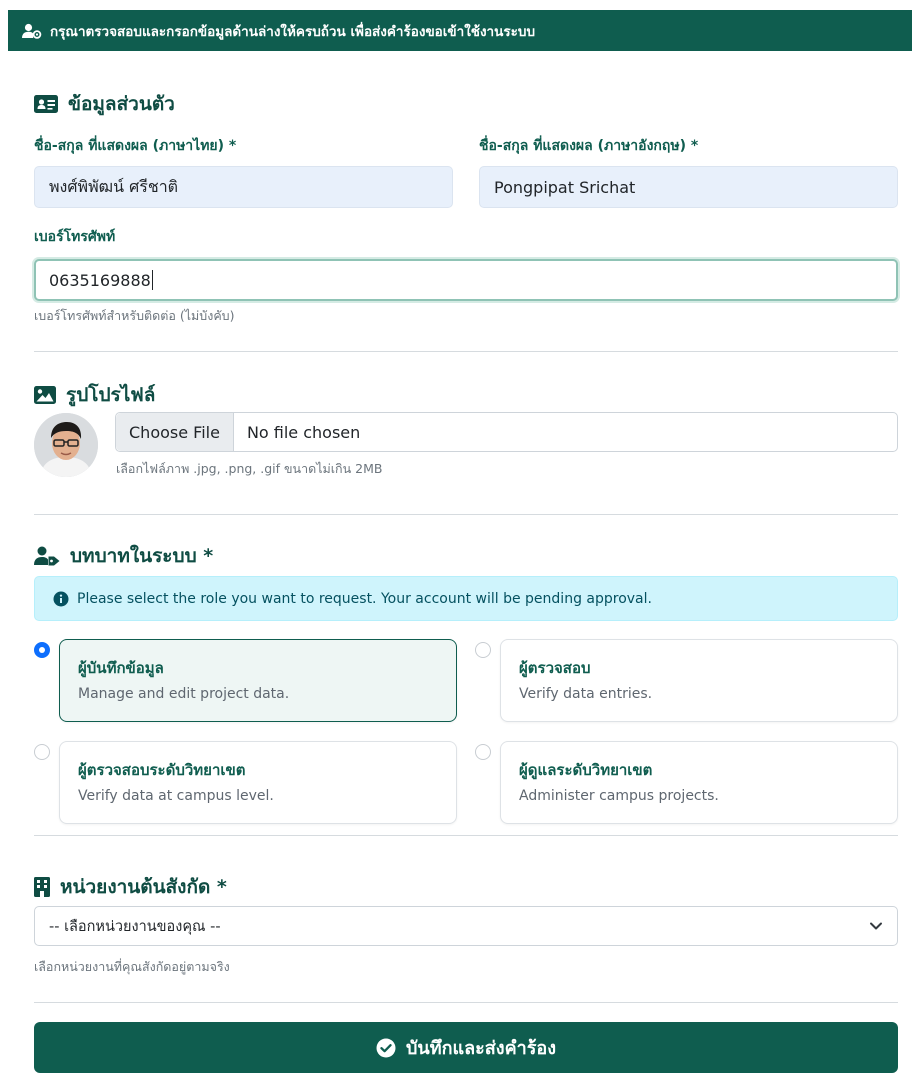 The width and height of the screenshot is (912, 1090). Describe the element at coordinates (184, 694) in the screenshot. I see `role-desc: Manage and edit project data.` at that location.